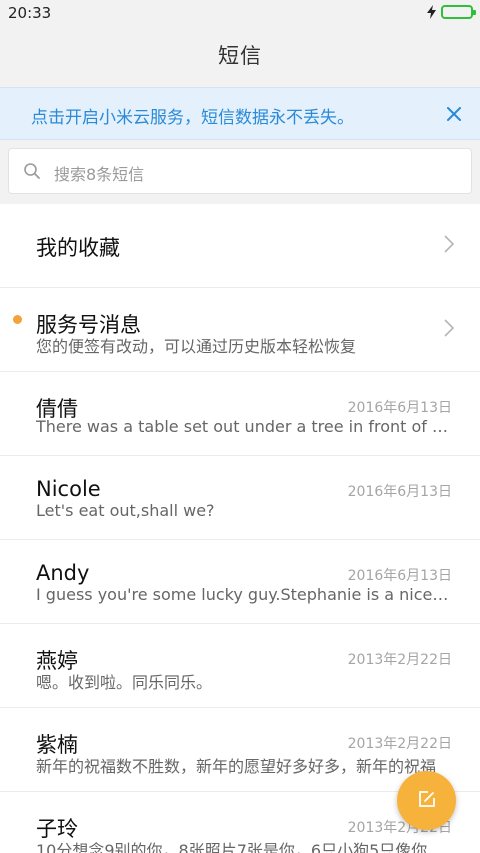 This screenshot has height=853, width=480. What do you see at coordinates (124, 682) in the screenshot?
I see `row-preview: 嗯。收到啦。同乐同乐。` at bounding box center [124, 682].